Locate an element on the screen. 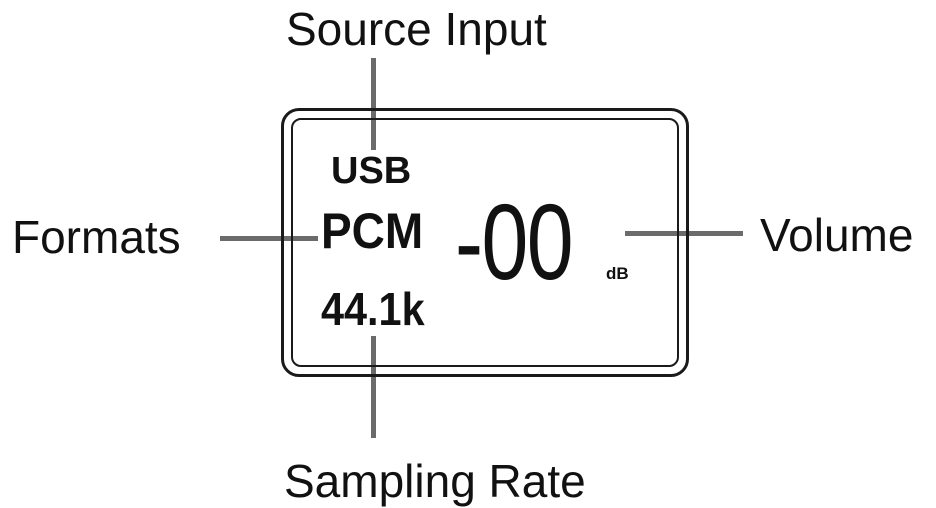  source-input-label: Source Input is located at coordinates (416, 29).